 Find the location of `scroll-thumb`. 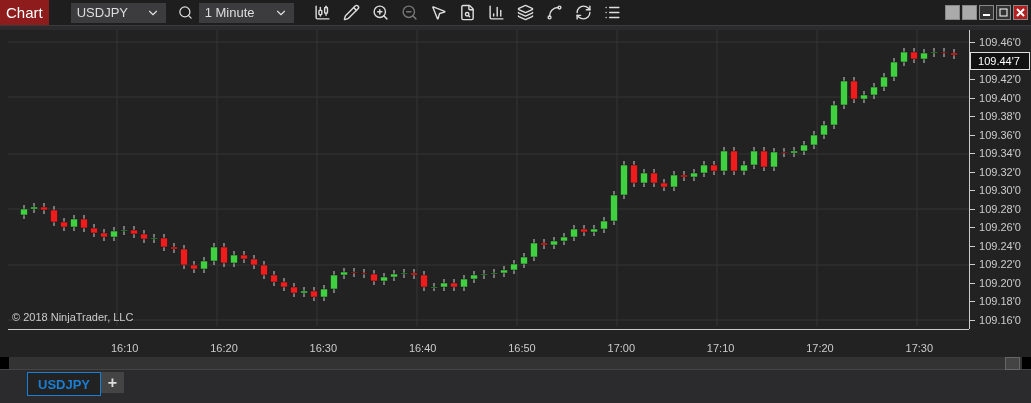

scroll-thumb is located at coordinates (1012, 363).